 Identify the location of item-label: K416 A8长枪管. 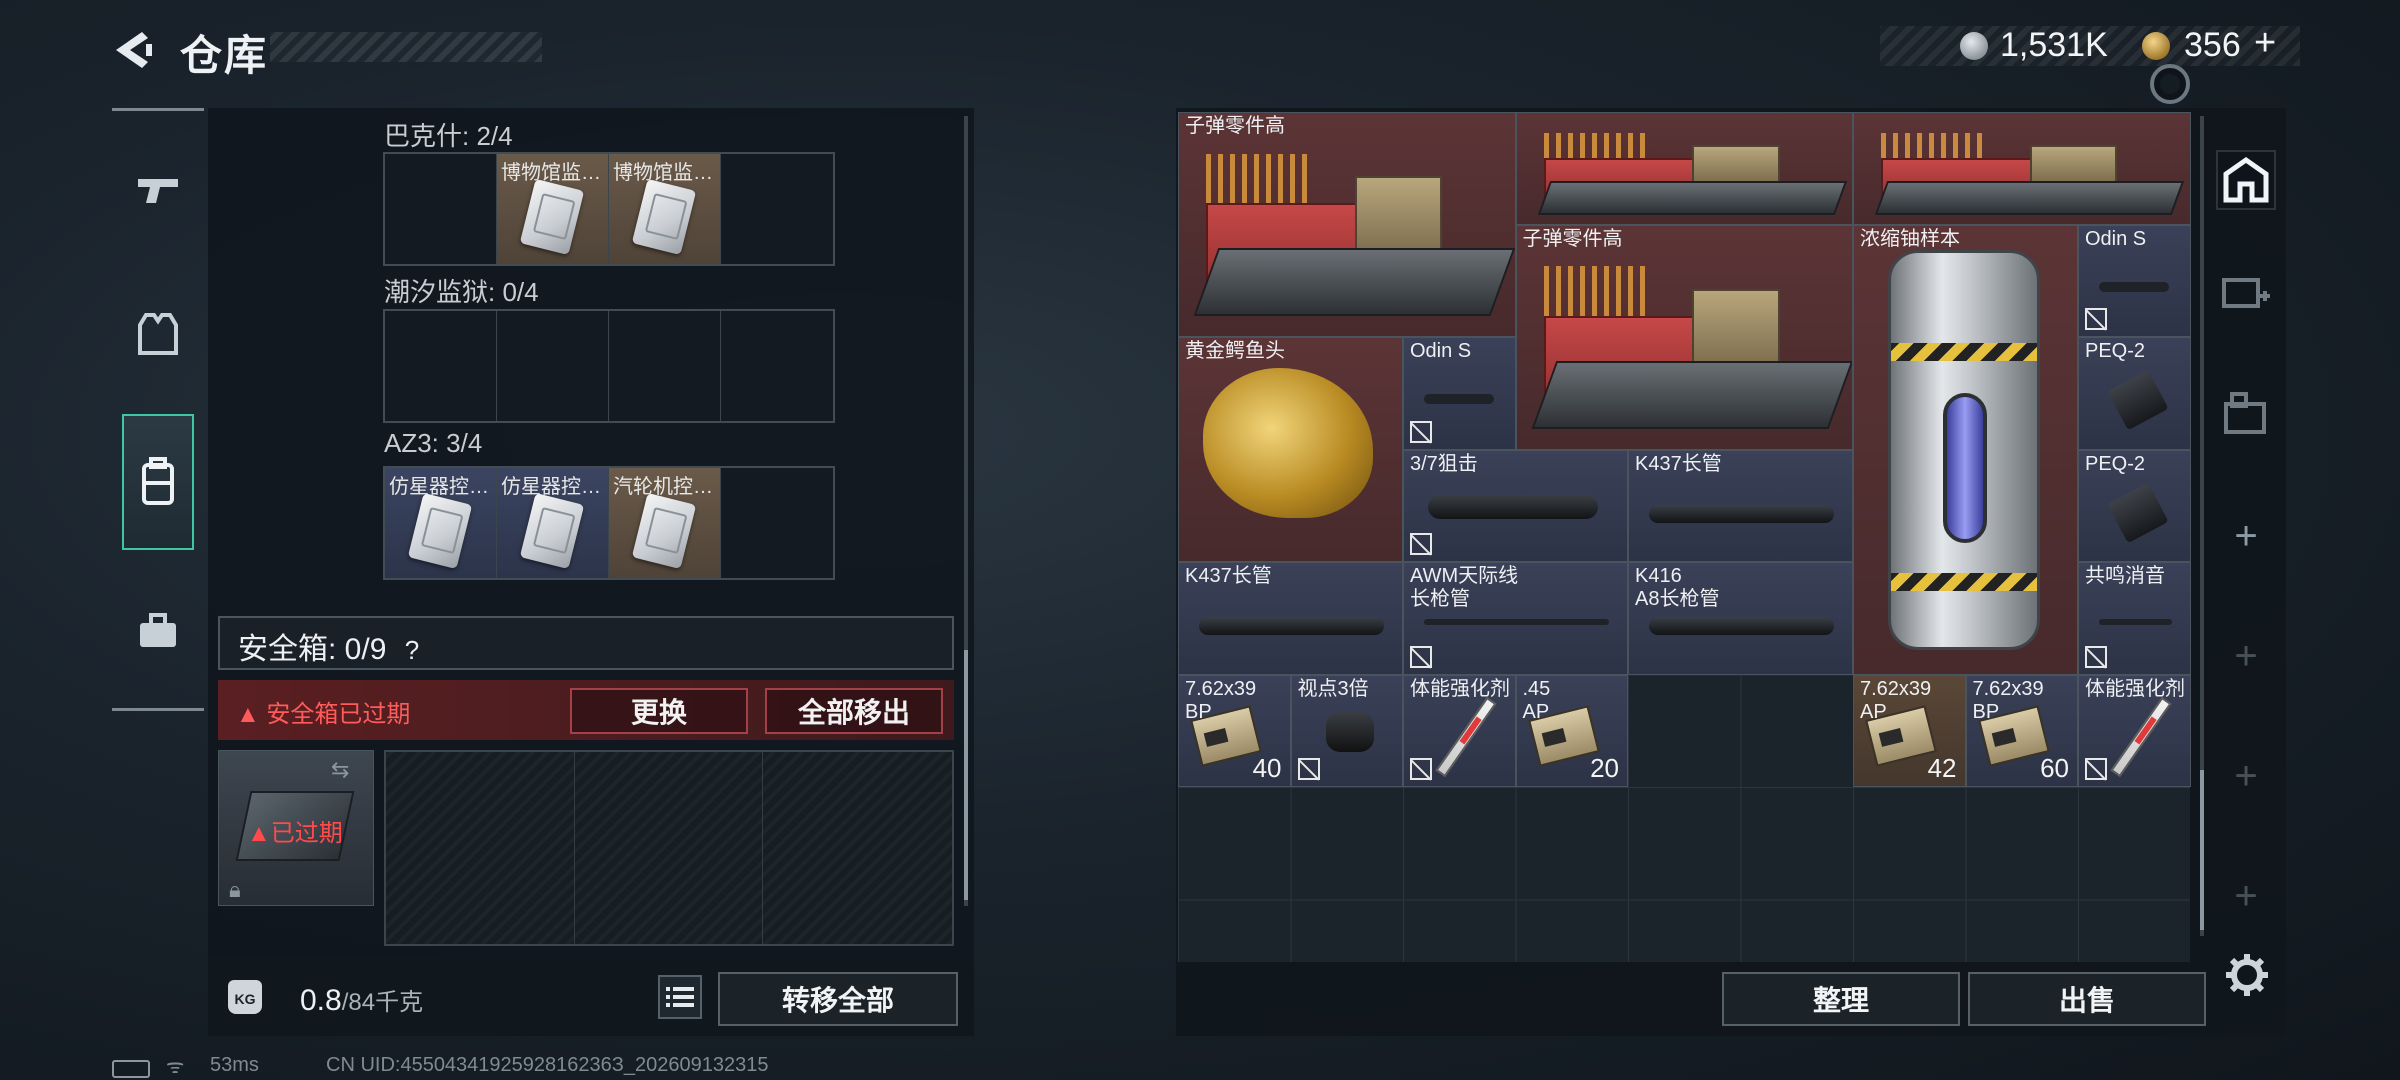
(1677, 587).